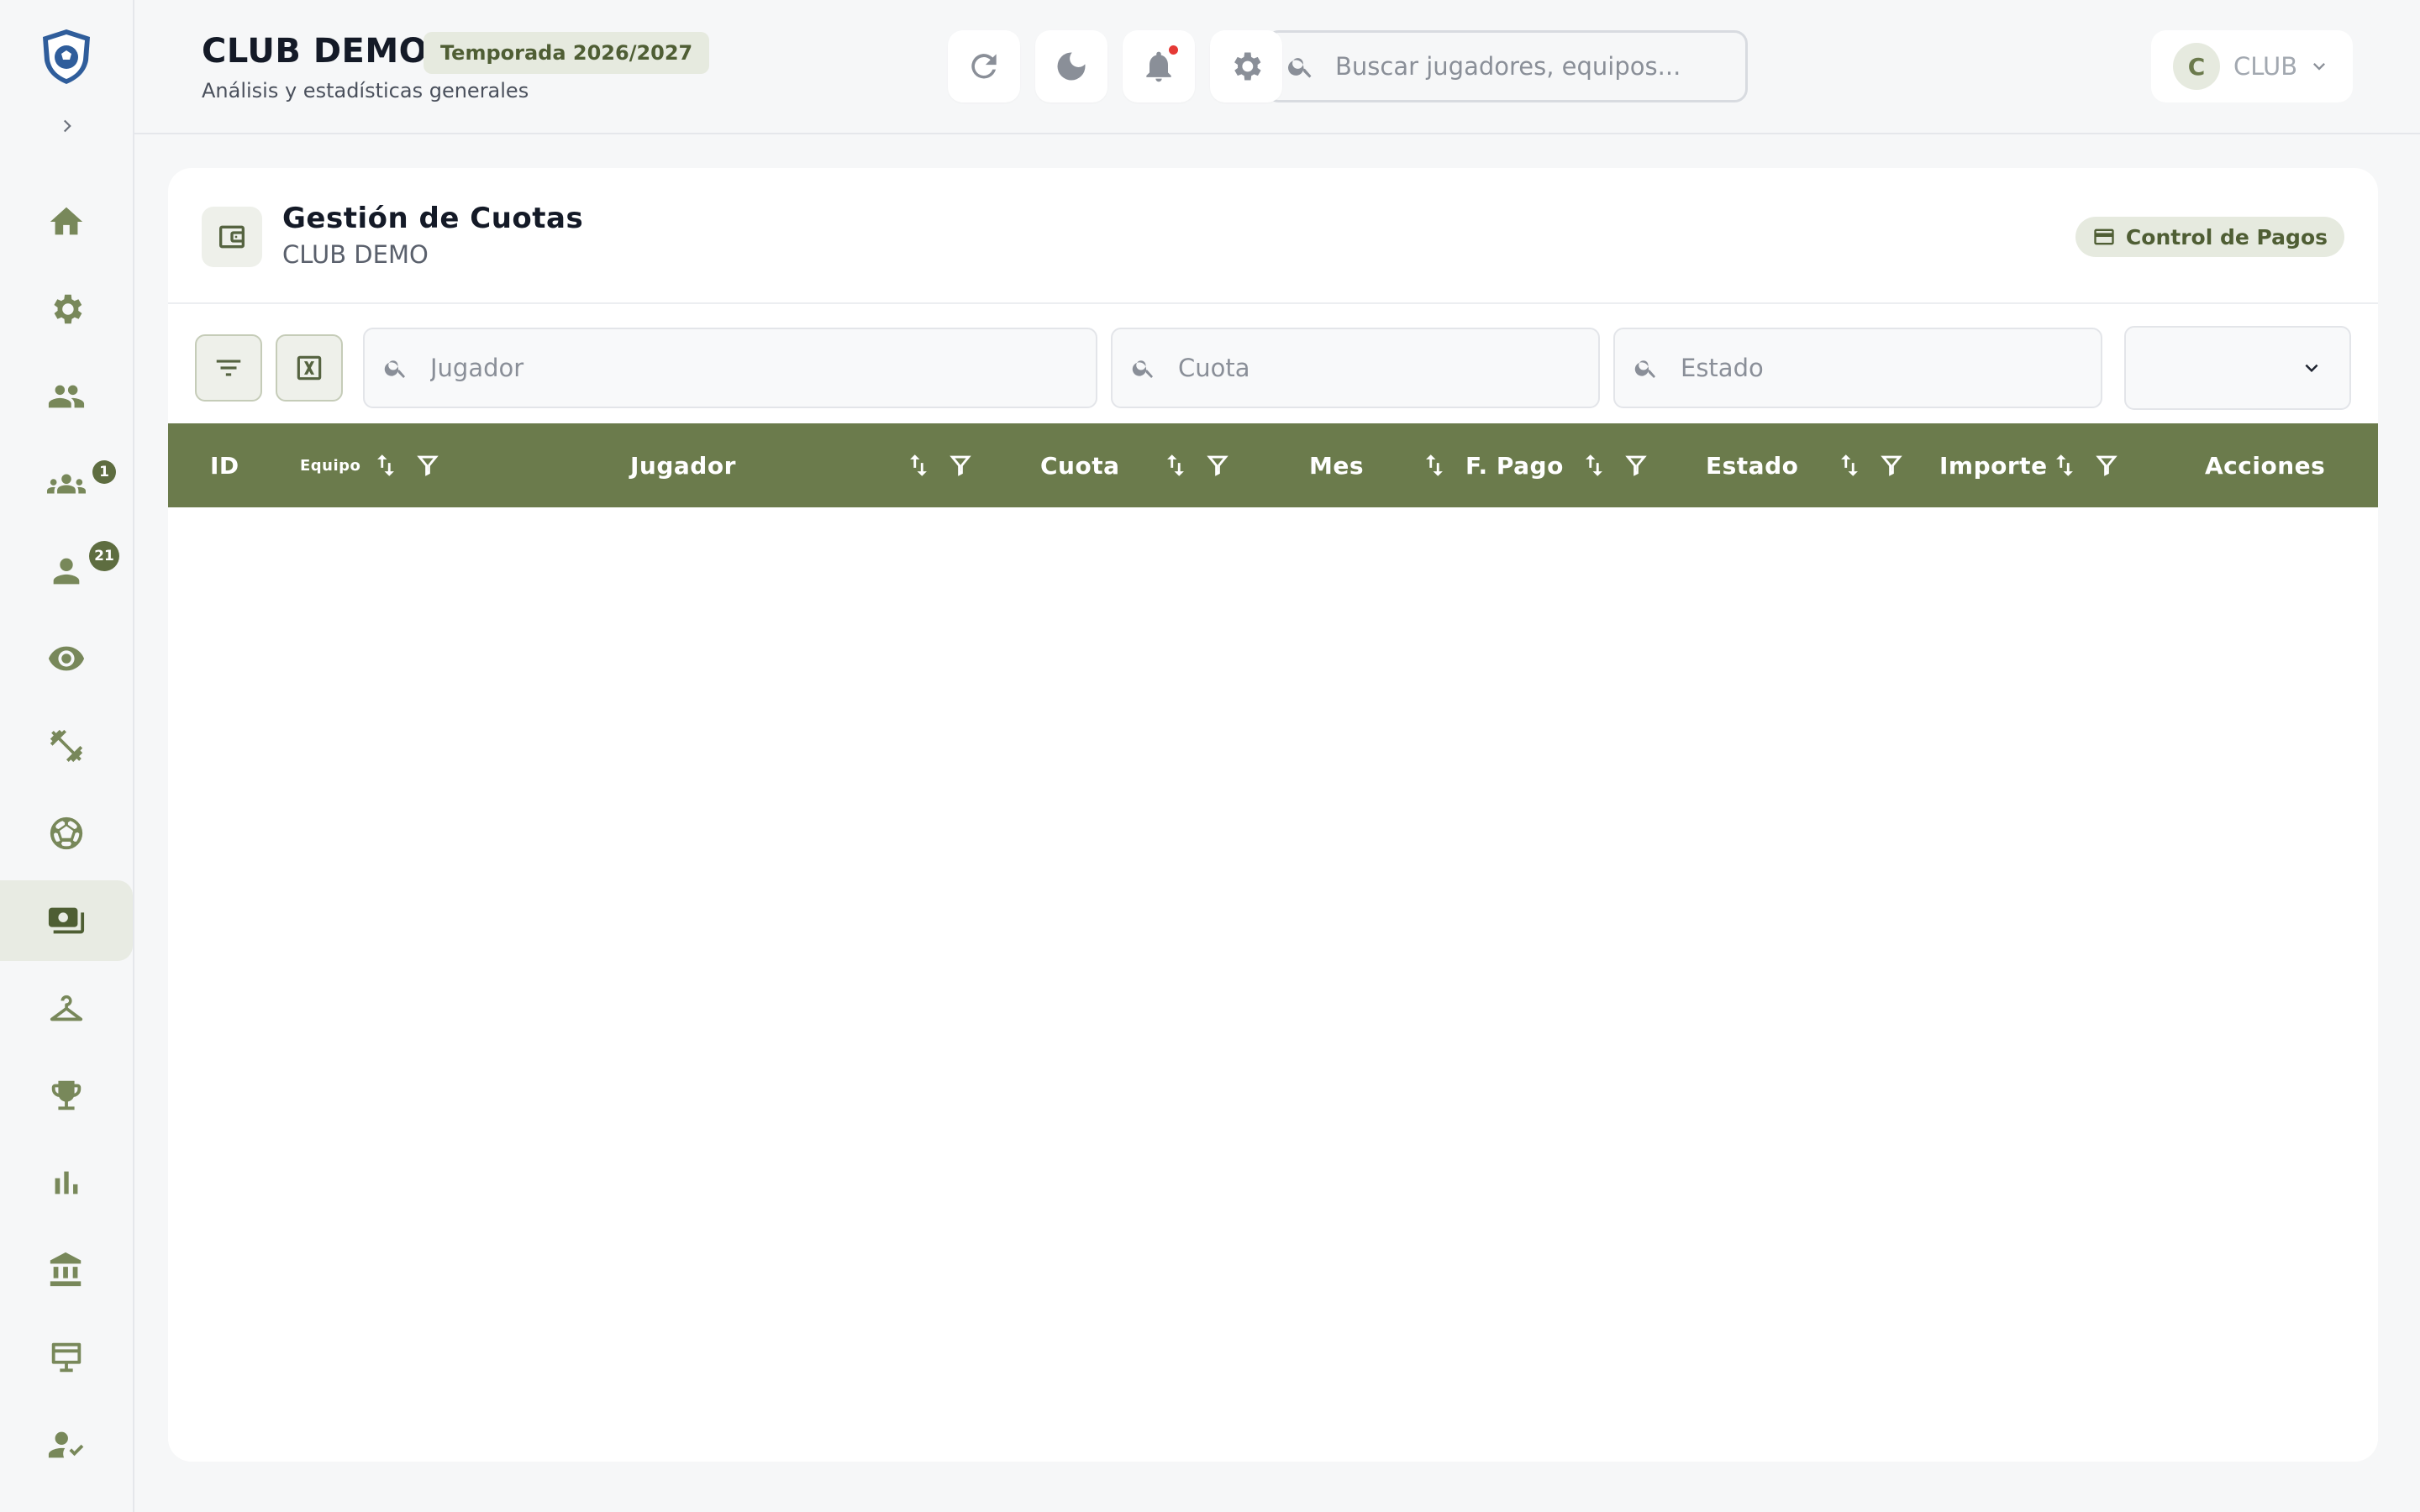 This screenshot has height=1512, width=2420. I want to click on fee-filter-input, so click(1373, 368).